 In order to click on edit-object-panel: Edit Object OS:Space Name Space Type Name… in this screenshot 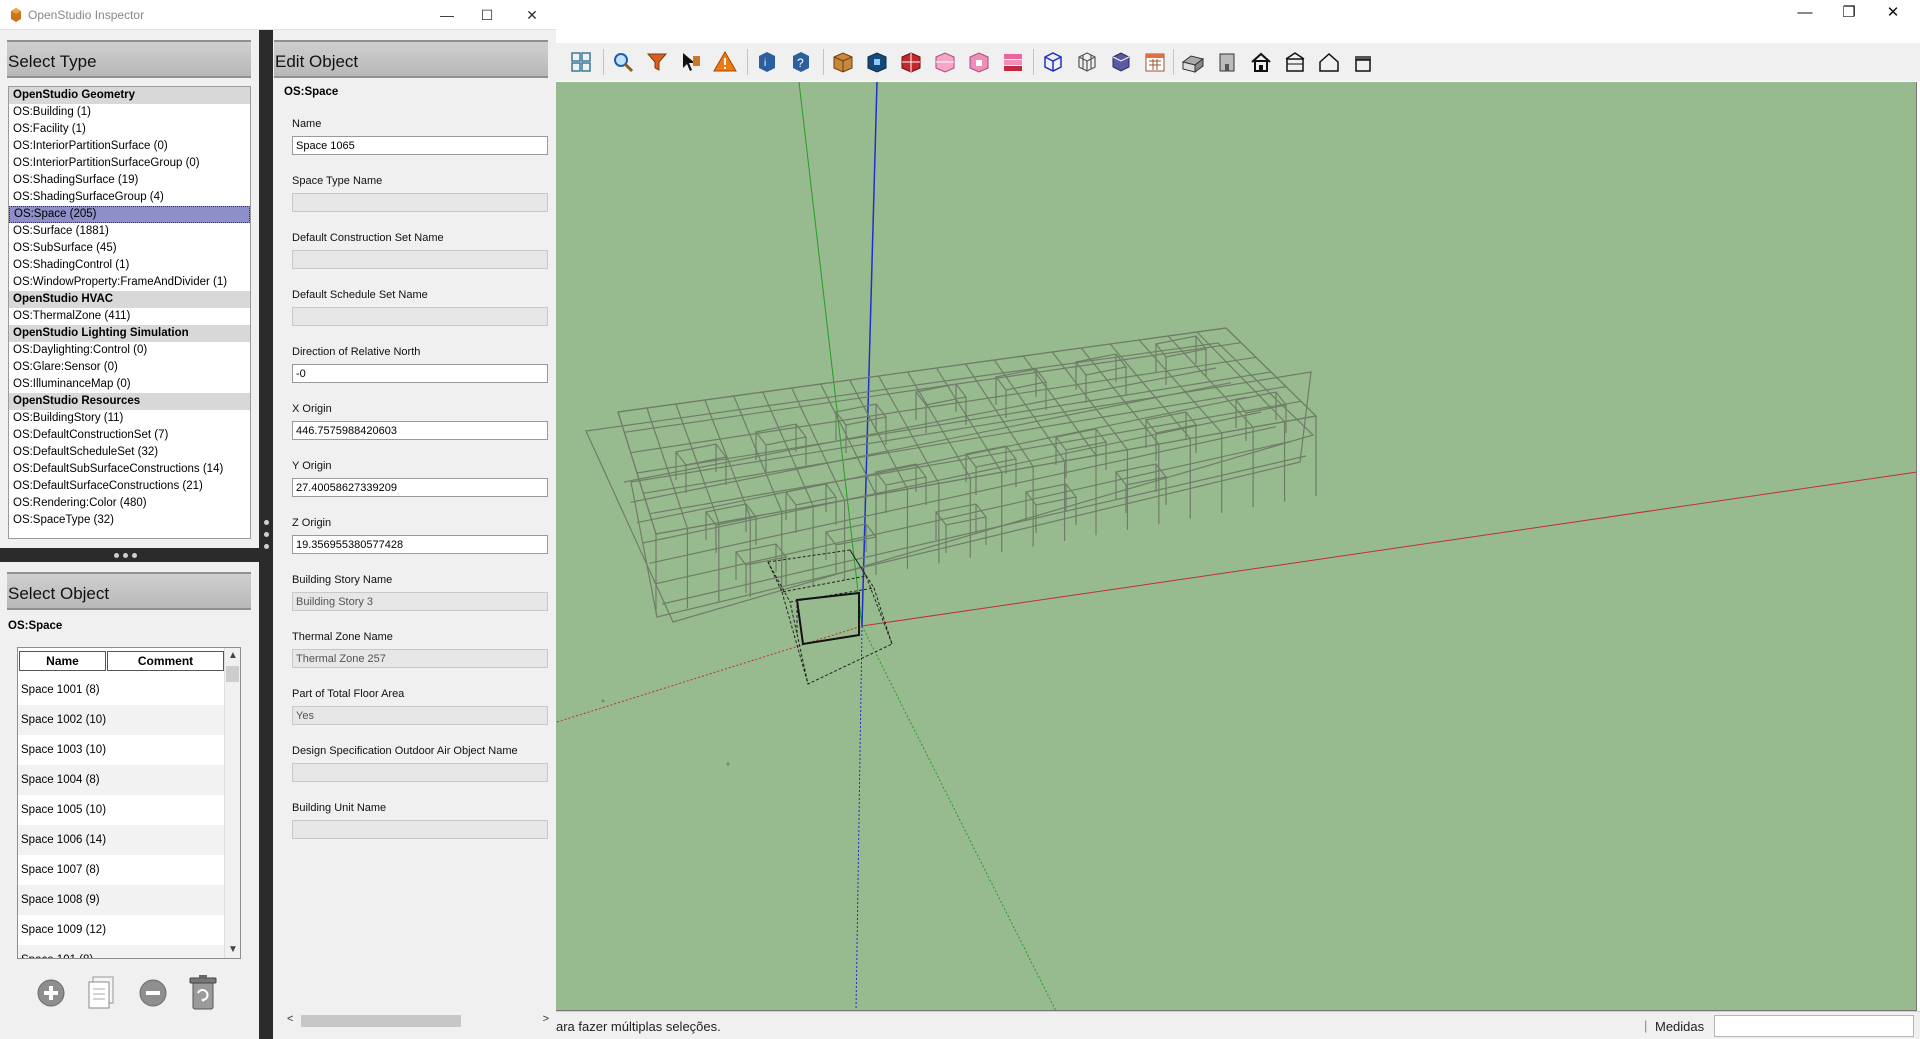, I will do `click(414, 534)`.